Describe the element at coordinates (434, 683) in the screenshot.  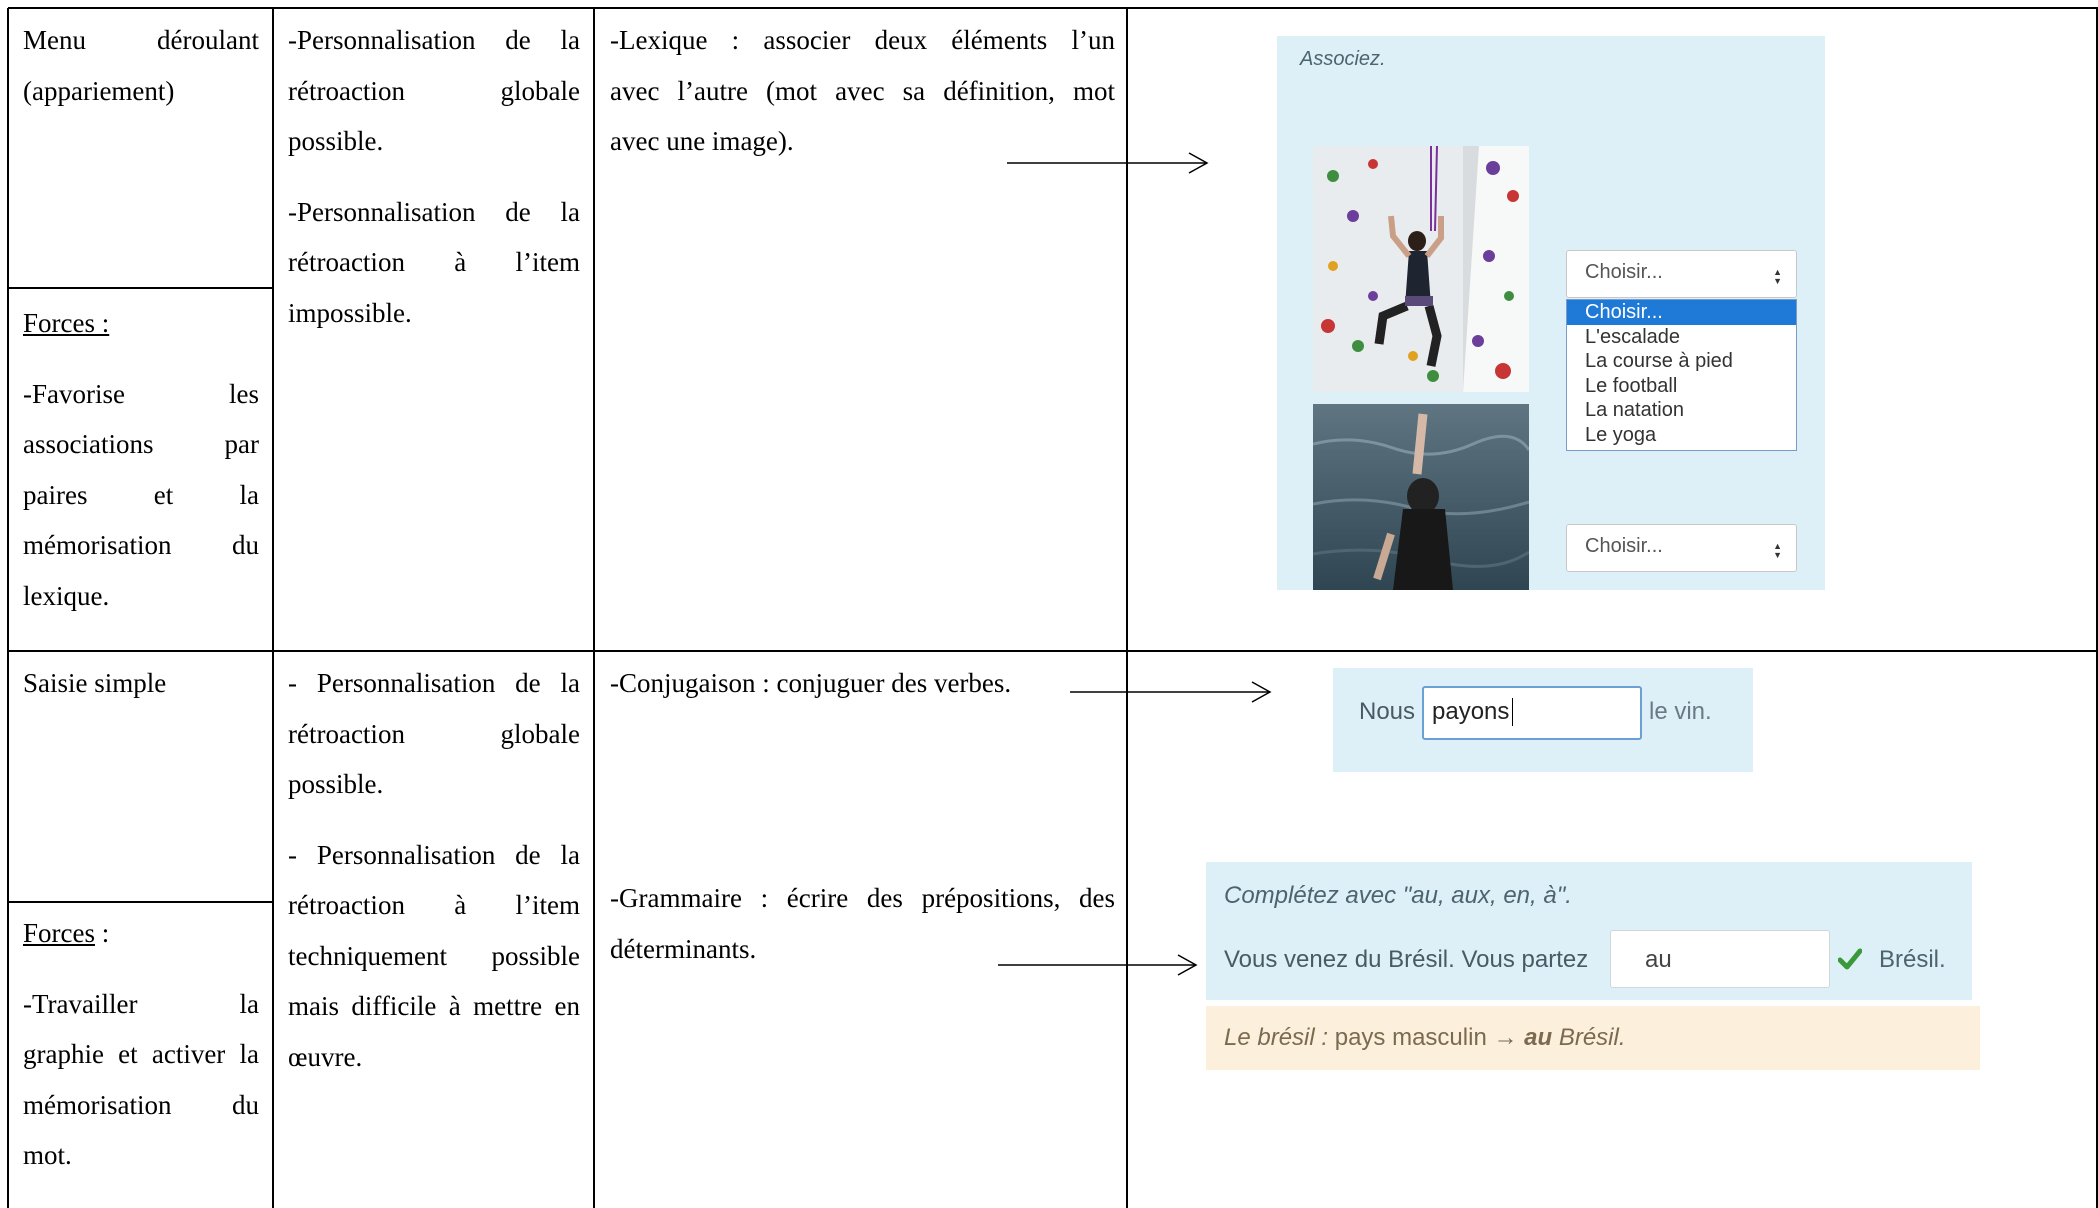
I see `row2-fb-p1-l1: - Personnalisation de la` at that location.